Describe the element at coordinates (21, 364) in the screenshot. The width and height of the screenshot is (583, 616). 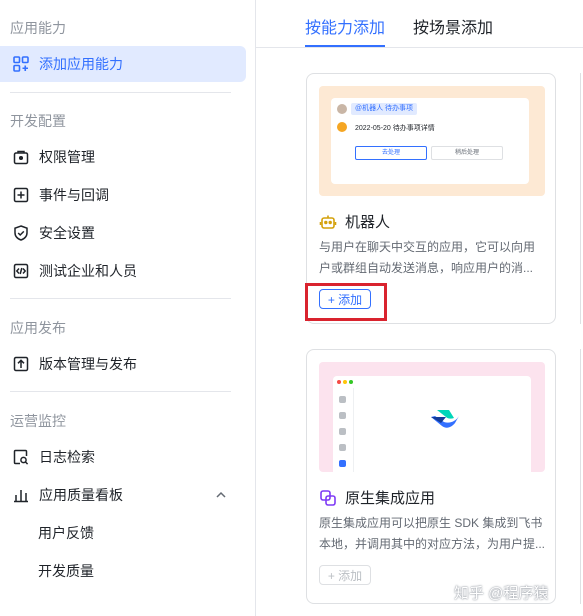
I see `upload-box-icon` at that location.